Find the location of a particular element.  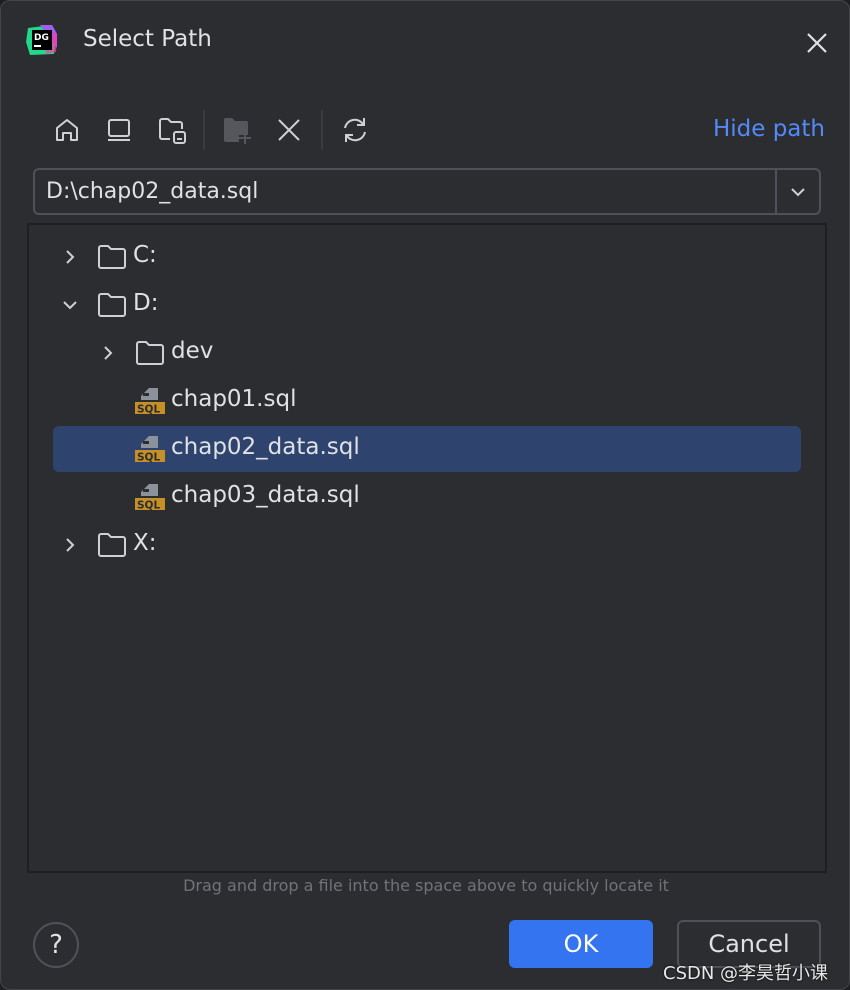

tree-item-label: chap01.sql is located at coordinates (234, 399).